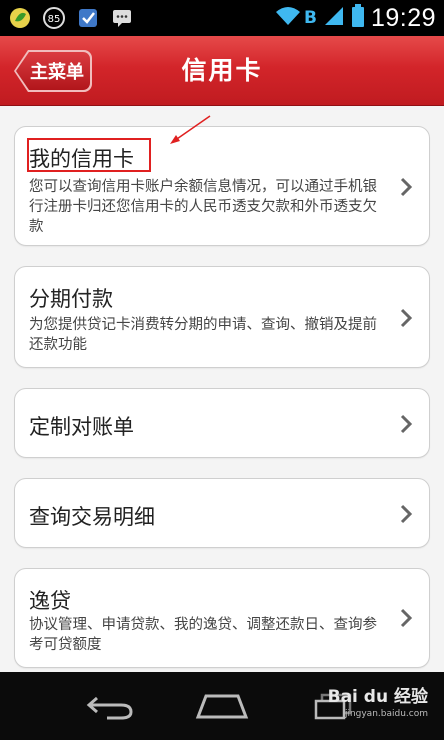  I want to click on back-arrow-icon, so click(109, 708).